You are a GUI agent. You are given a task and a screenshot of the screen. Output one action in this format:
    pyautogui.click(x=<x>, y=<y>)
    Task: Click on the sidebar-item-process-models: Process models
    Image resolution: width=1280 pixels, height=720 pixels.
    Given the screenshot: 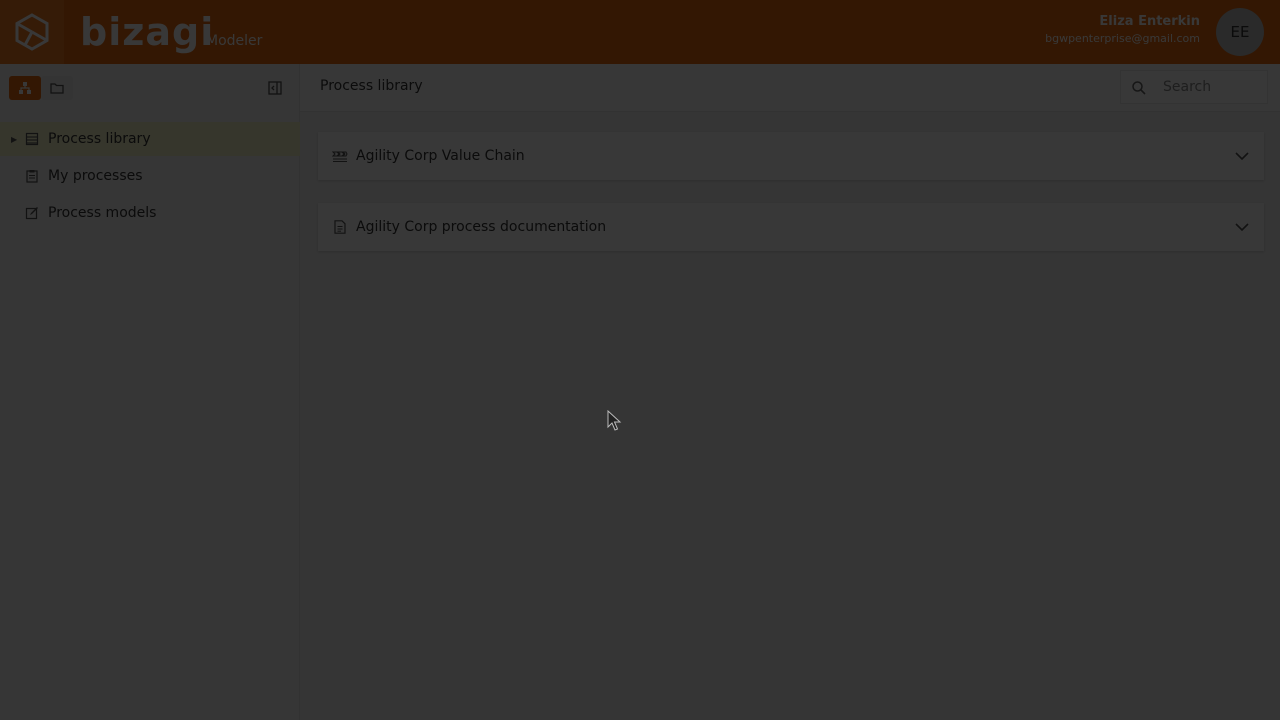 What is the action you would take?
    pyautogui.click(x=150, y=213)
    